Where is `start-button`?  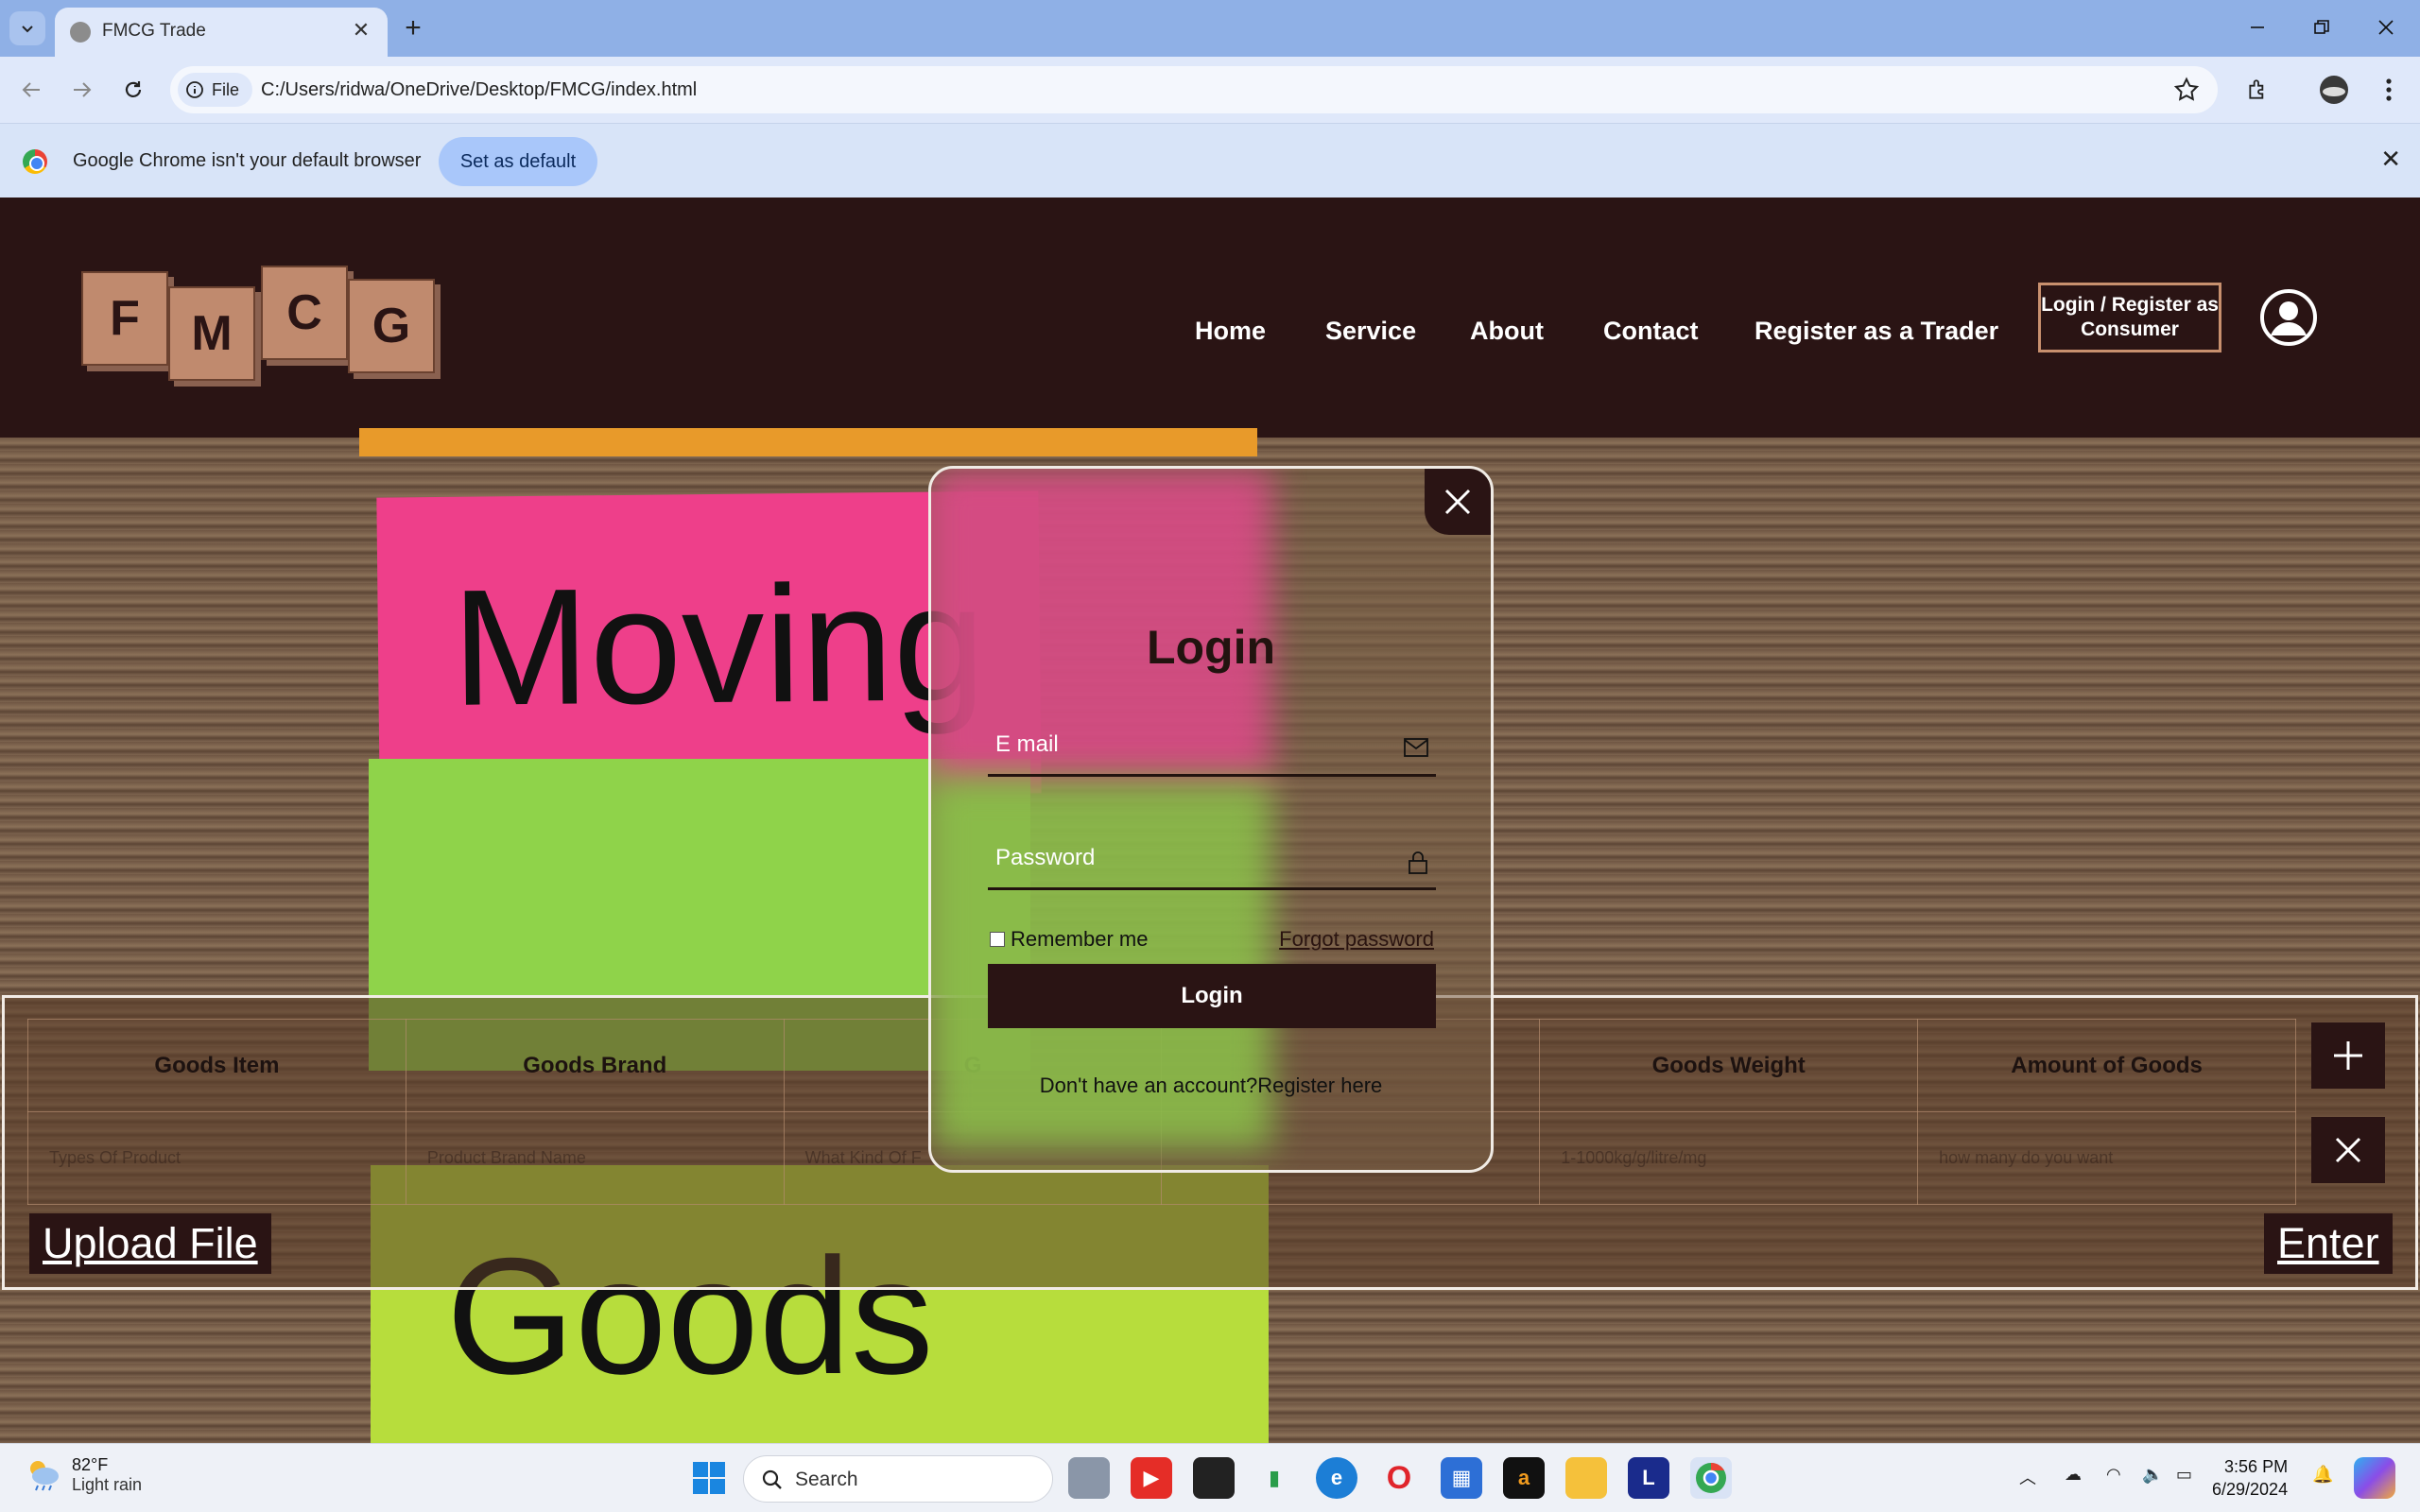 start-button is located at coordinates (709, 1478).